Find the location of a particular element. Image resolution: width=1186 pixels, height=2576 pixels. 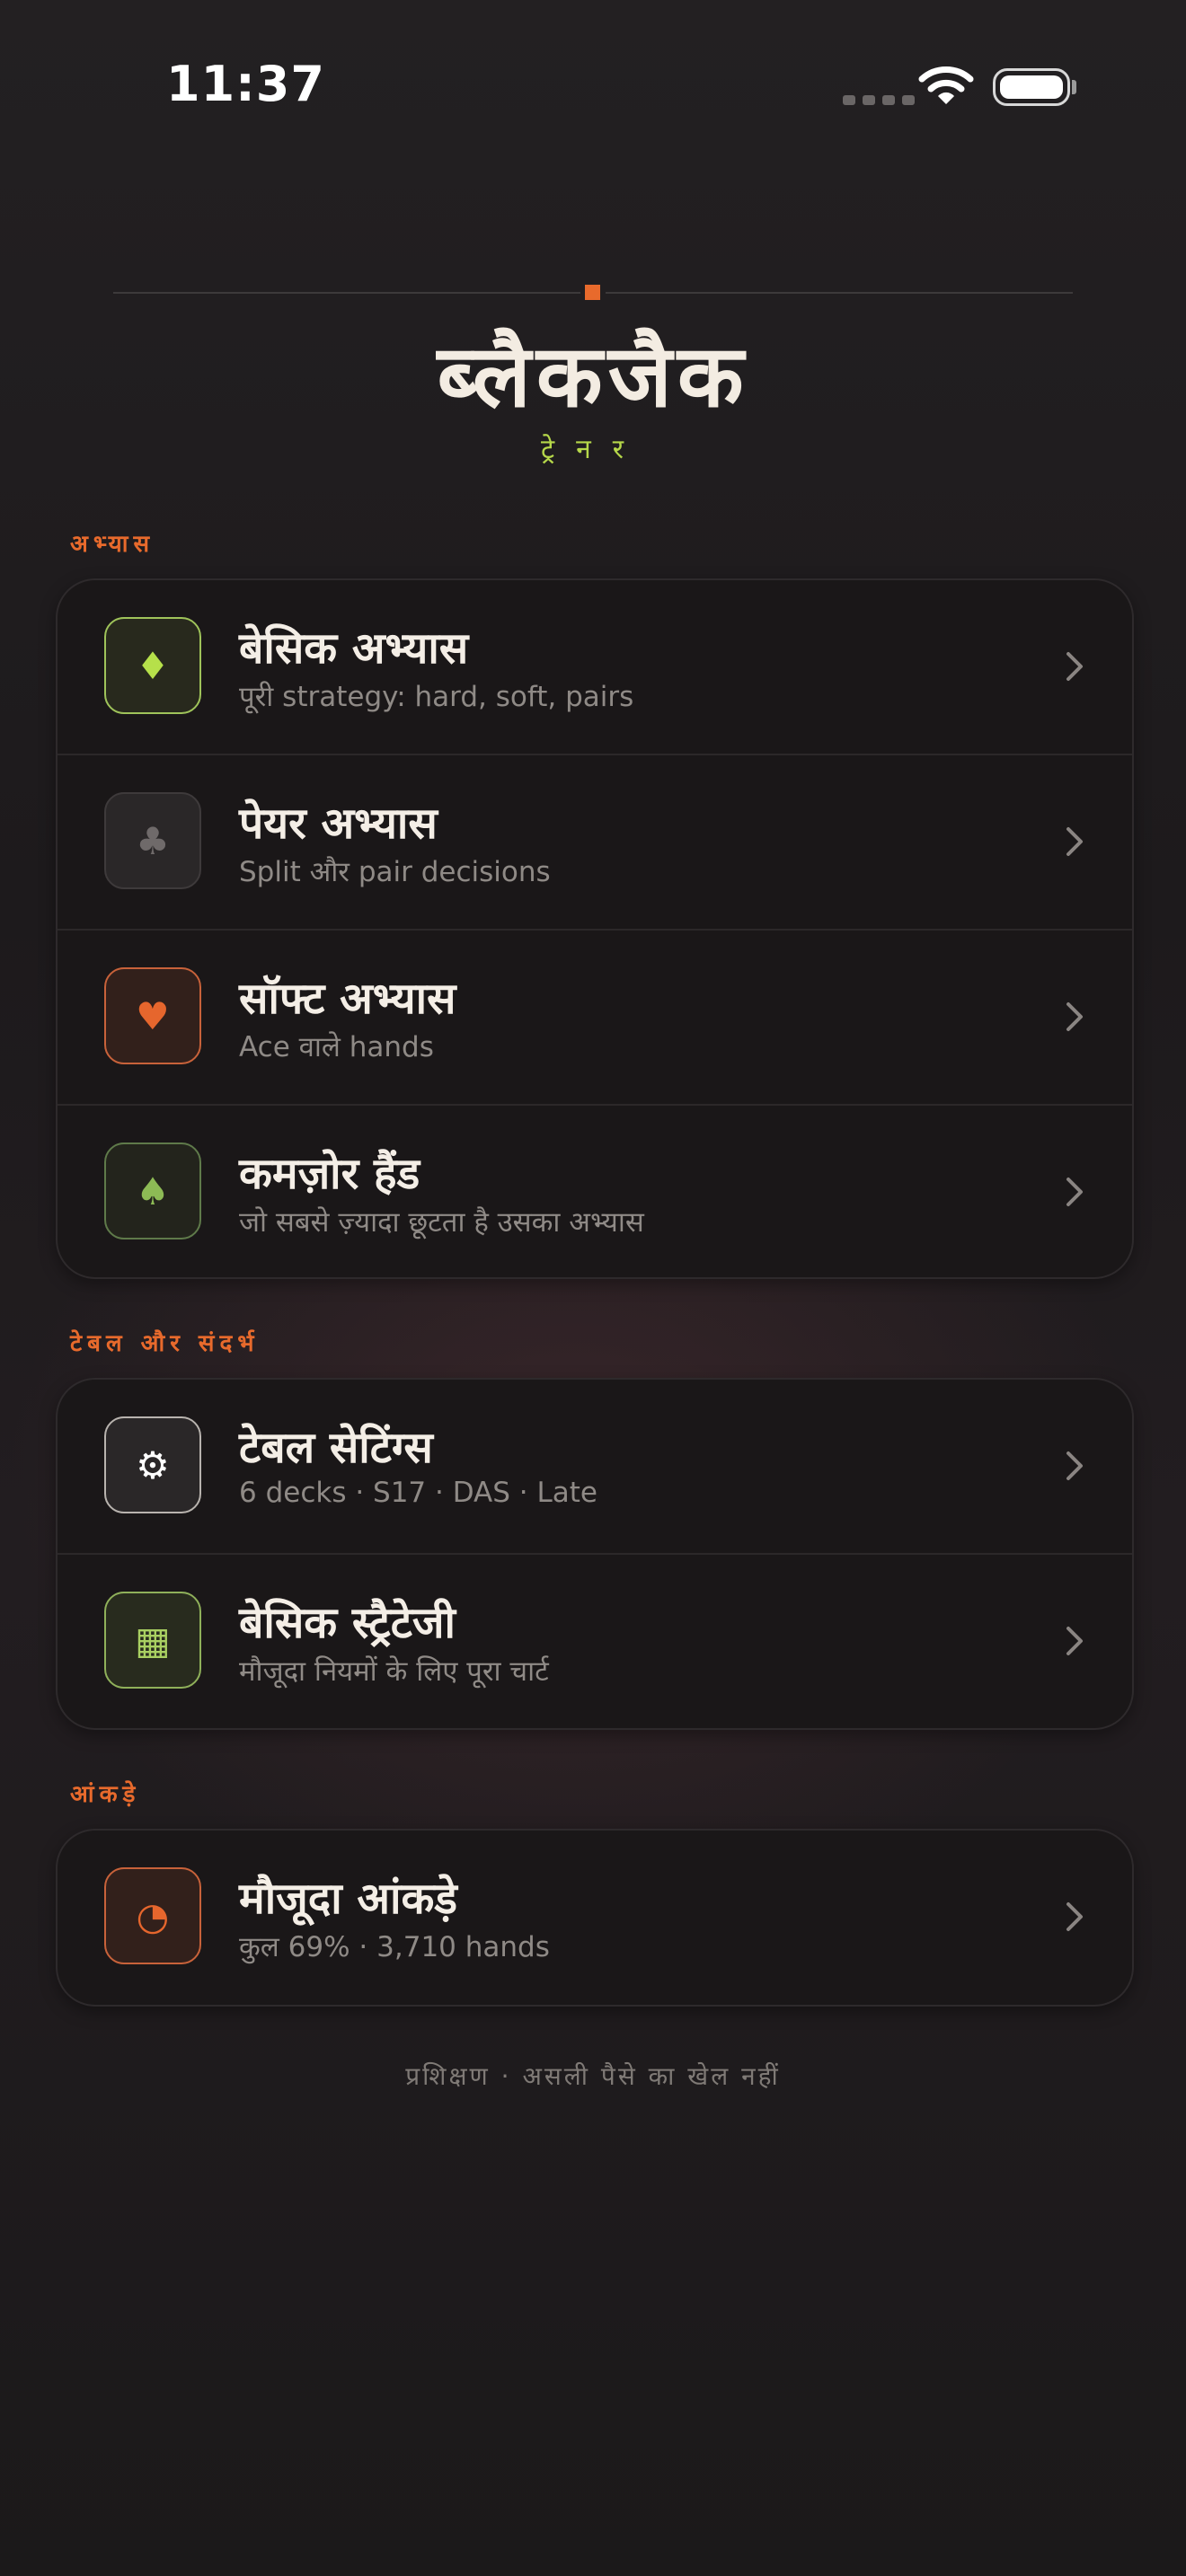

wifi-icon is located at coordinates (946, 85).